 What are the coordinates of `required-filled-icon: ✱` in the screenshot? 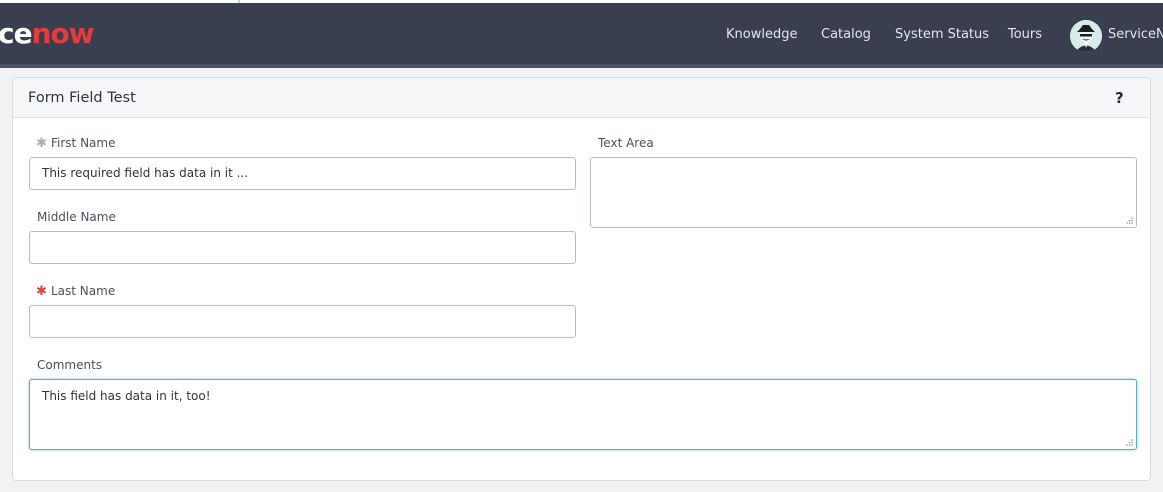 It's located at (41, 143).